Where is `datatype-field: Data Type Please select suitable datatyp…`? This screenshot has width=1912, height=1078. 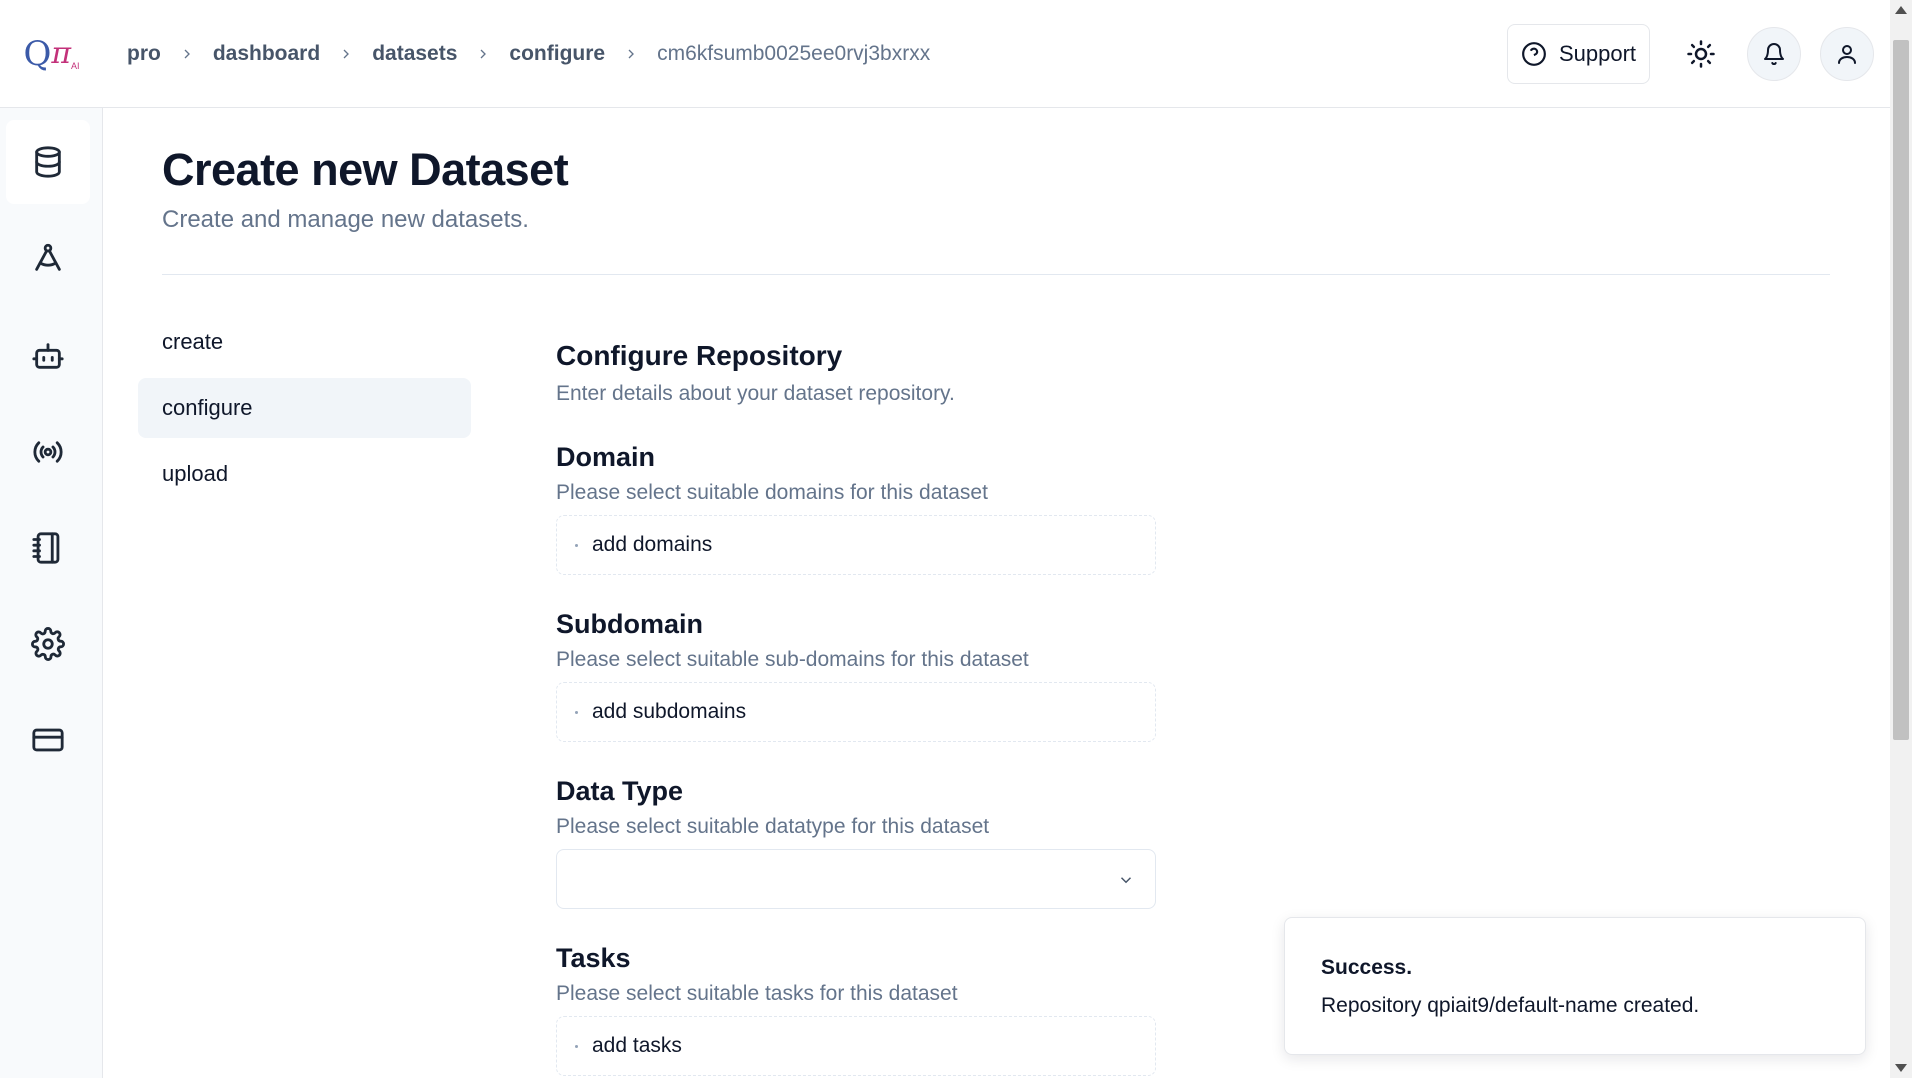
datatype-field: Data Type Please select suitable datatyp… is located at coordinates (856, 842).